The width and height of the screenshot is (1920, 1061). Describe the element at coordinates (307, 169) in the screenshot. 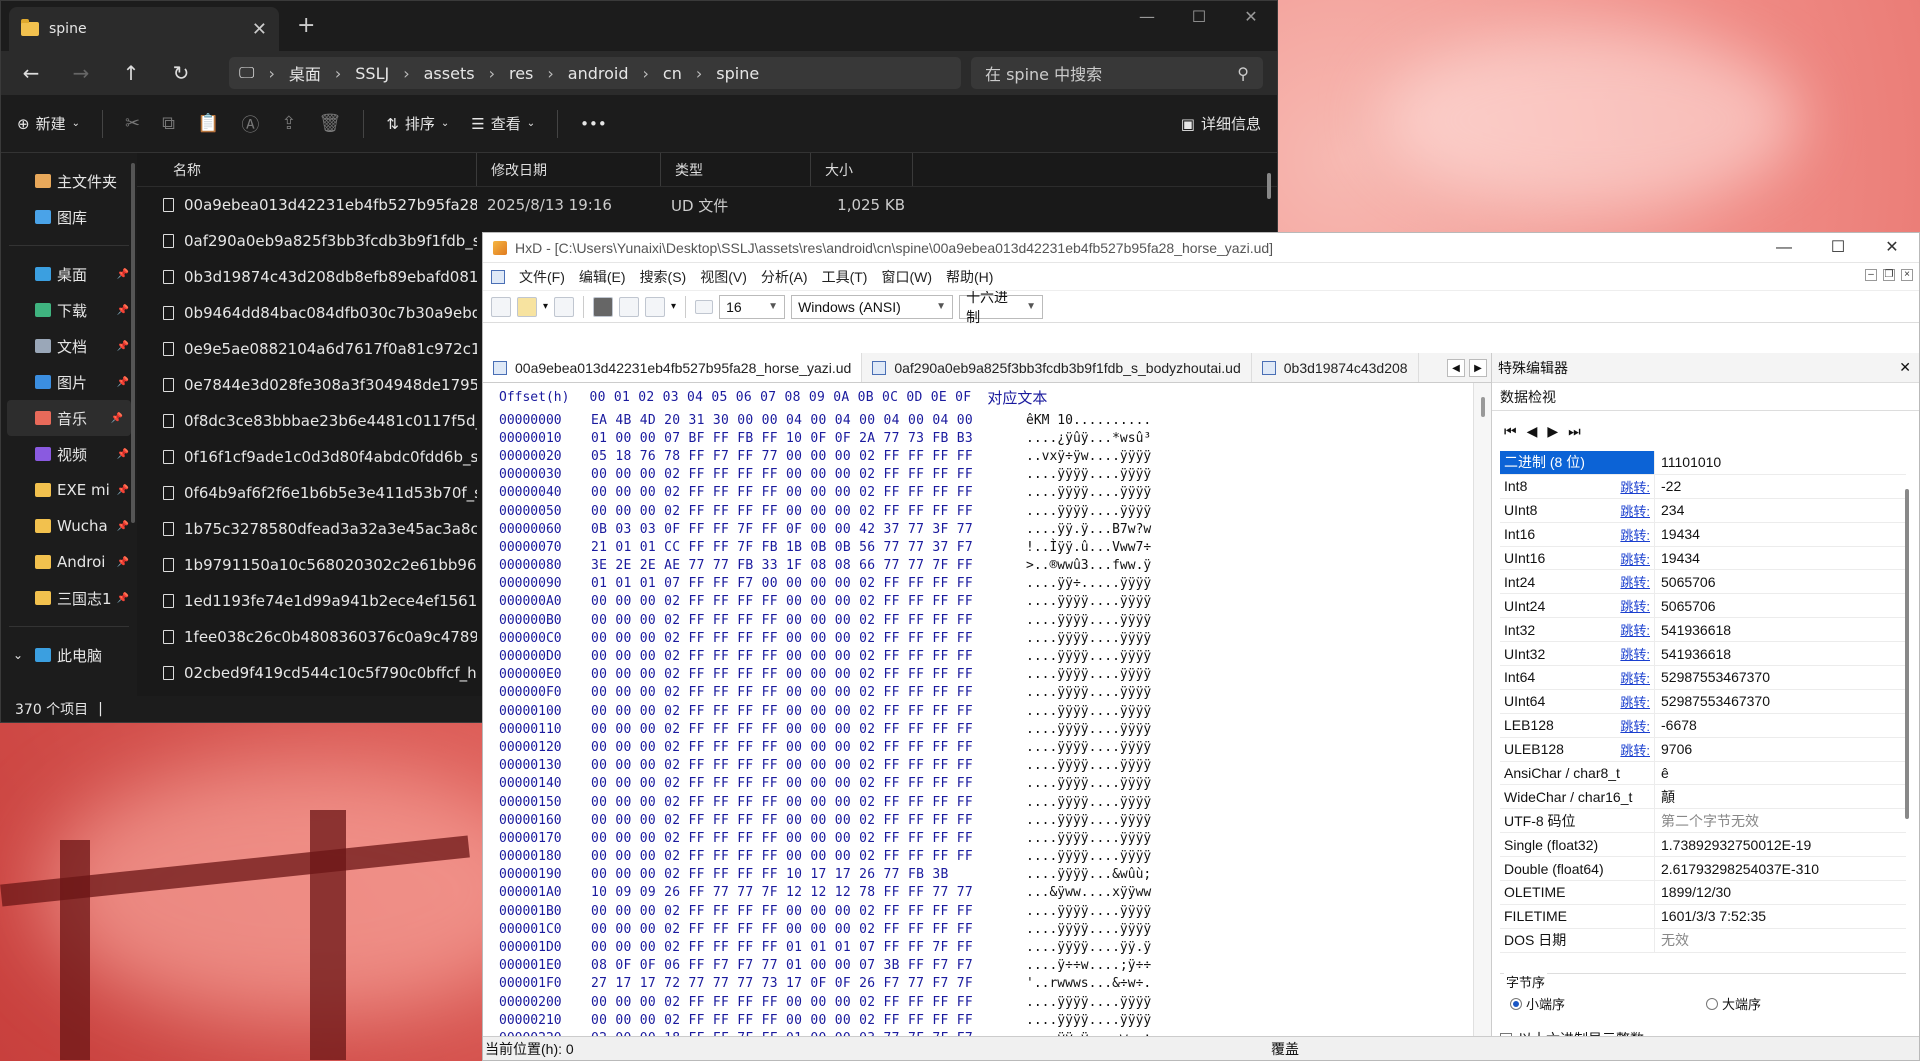

I see `column-name: 名称` at that location.